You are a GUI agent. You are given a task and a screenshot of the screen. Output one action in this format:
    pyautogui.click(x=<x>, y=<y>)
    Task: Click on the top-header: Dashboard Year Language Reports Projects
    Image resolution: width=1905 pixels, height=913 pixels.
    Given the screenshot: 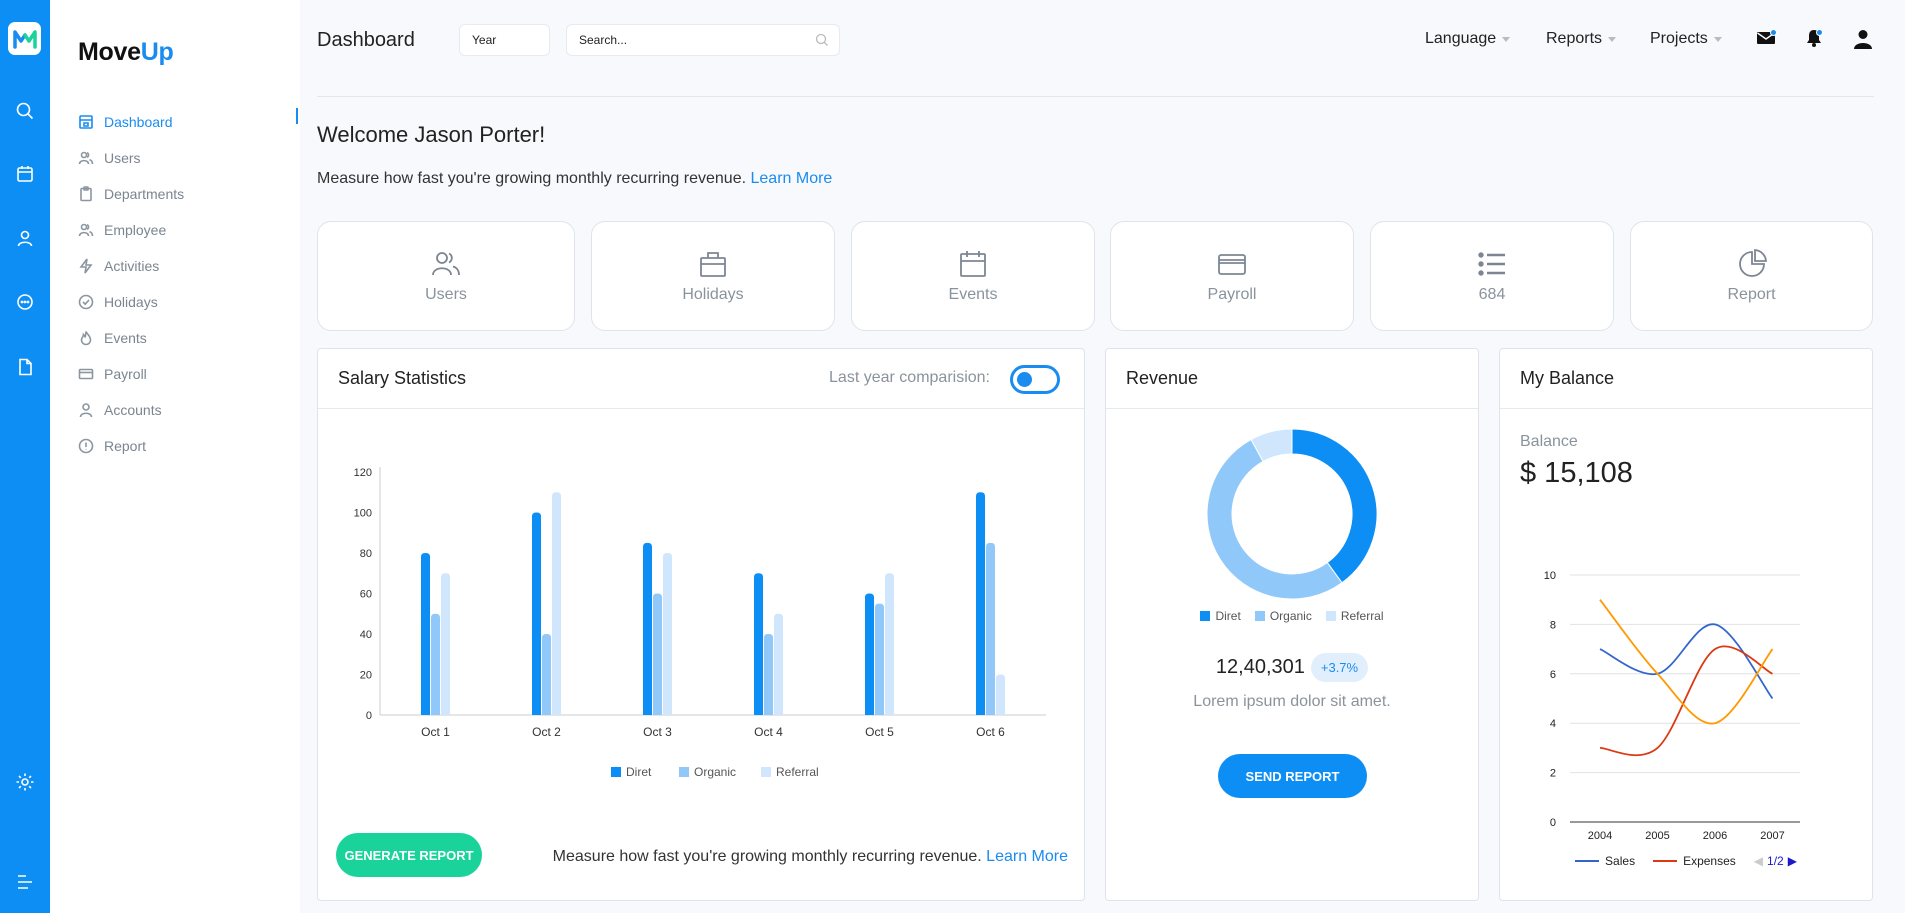 What is the action you would take?
    pyautogui.click(x=1102, y=48)
    